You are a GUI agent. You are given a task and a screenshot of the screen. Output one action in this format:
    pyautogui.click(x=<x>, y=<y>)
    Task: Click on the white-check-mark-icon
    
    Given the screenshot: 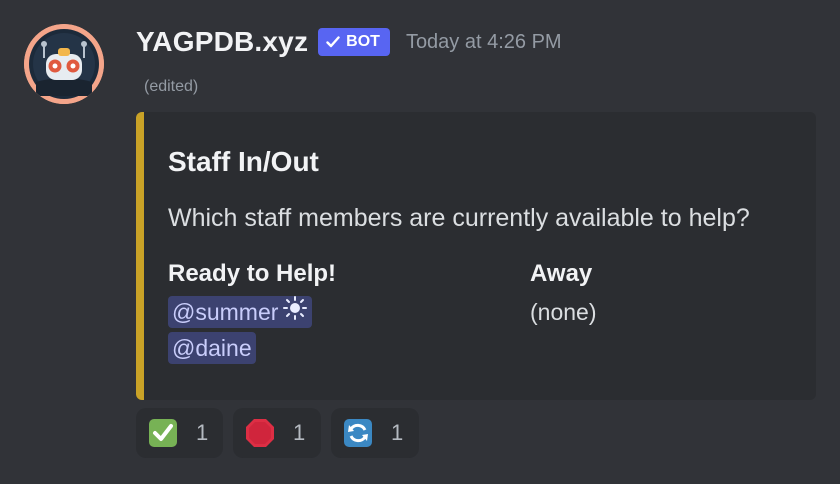 What is the action you would take?
    pyautogui.click(x=163, y=433)
    